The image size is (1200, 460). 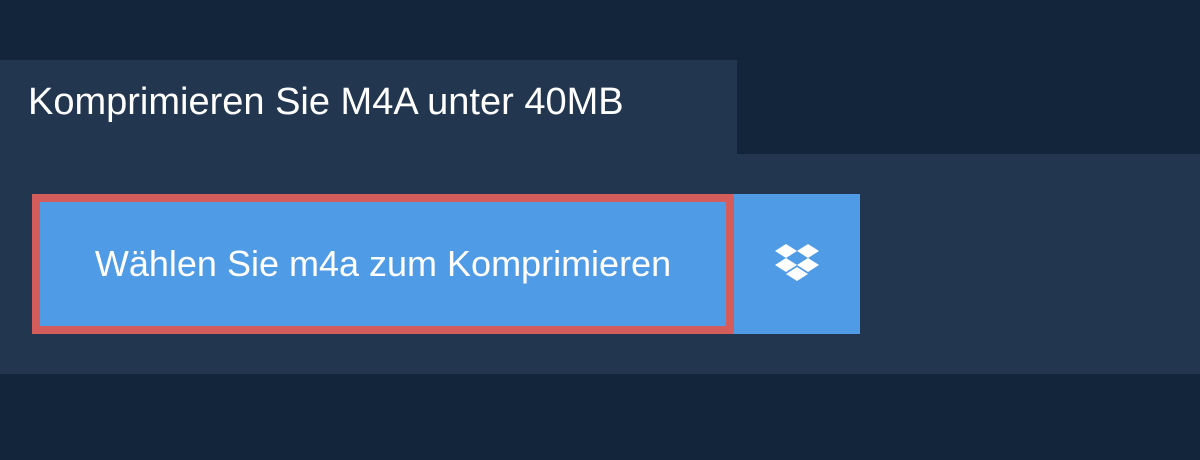 I want to click on page-title: Komprimieren Sie M4A unter 40MB, so click(x=326, y=102).